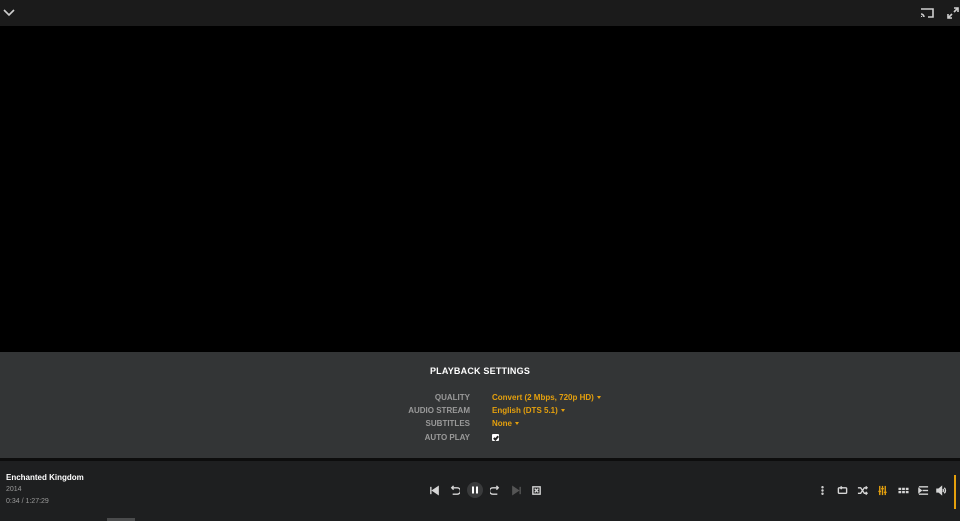  Describe the element at coordinates (480, 439) in the screenshot. I see `auto-play-row: AUTO PLAY` at that location.